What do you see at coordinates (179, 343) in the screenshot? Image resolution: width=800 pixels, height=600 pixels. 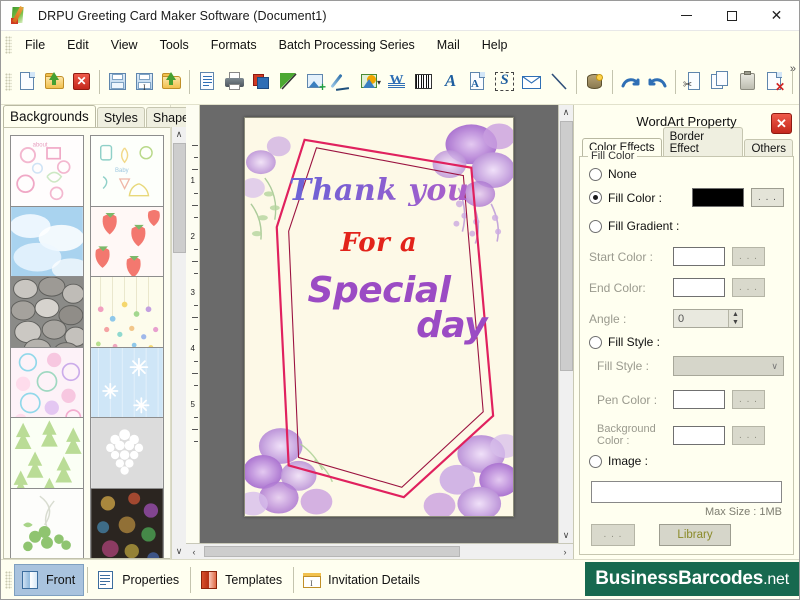 I see `left-panel-scrollbar: ∧ ∨` at bounding box center [179, 343].